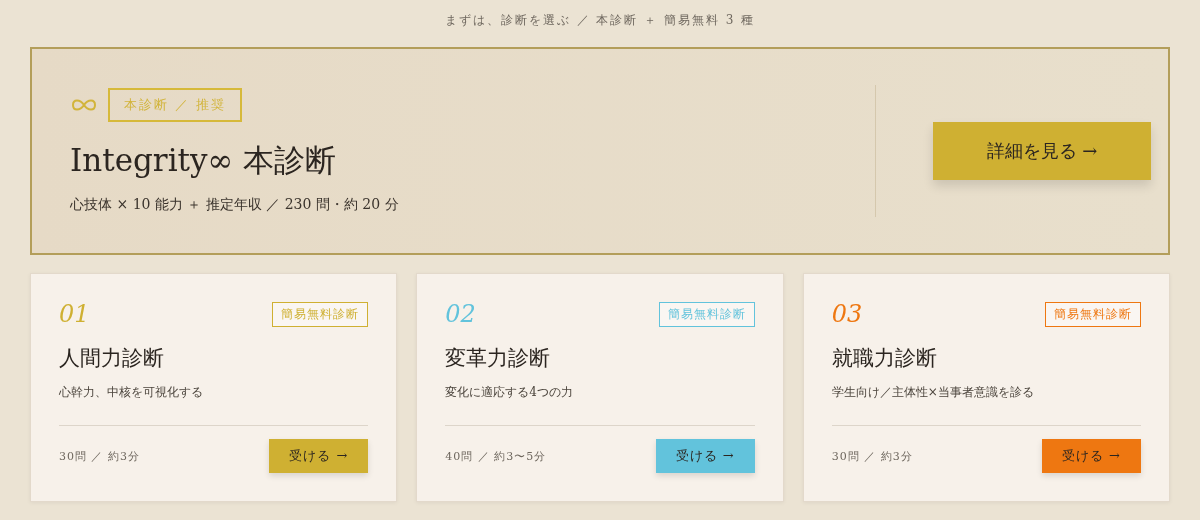 This screenshot has width=1200, height=520. Describe the element at coordinates (884, 358) in the screenshot. I see `card-title: 就職力診断` at that location.